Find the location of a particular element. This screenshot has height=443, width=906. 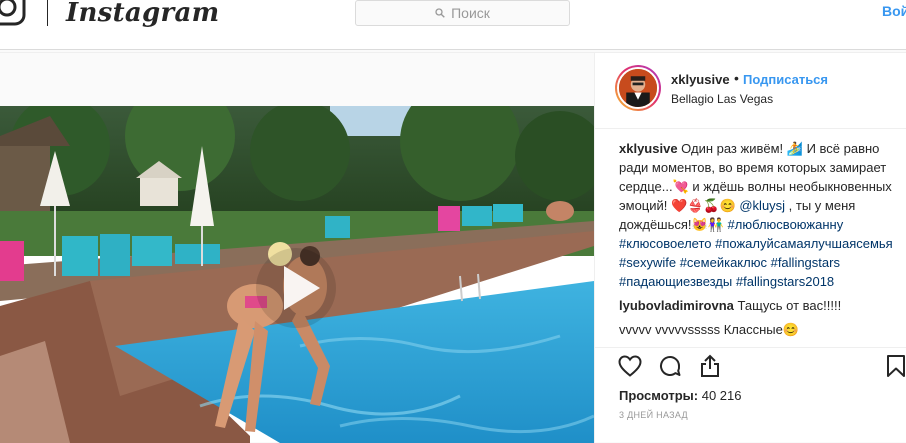

avatar is located at coordinates (638, 88).